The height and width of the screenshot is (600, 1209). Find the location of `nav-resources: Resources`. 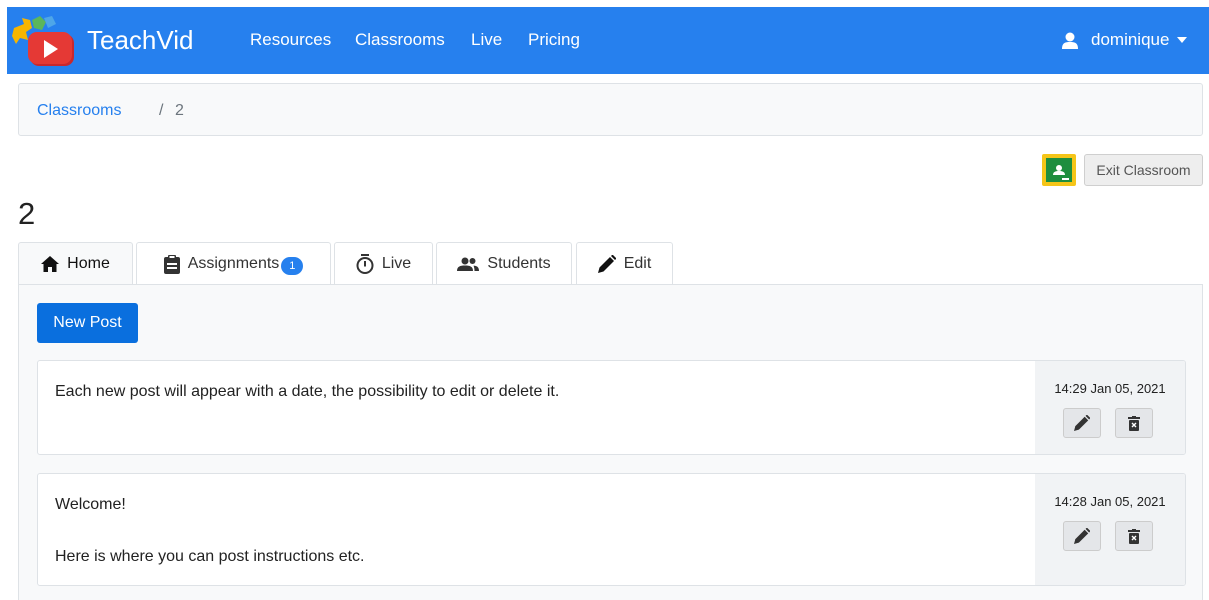

nav-resources: Resources is located at coordinates (290, 40).